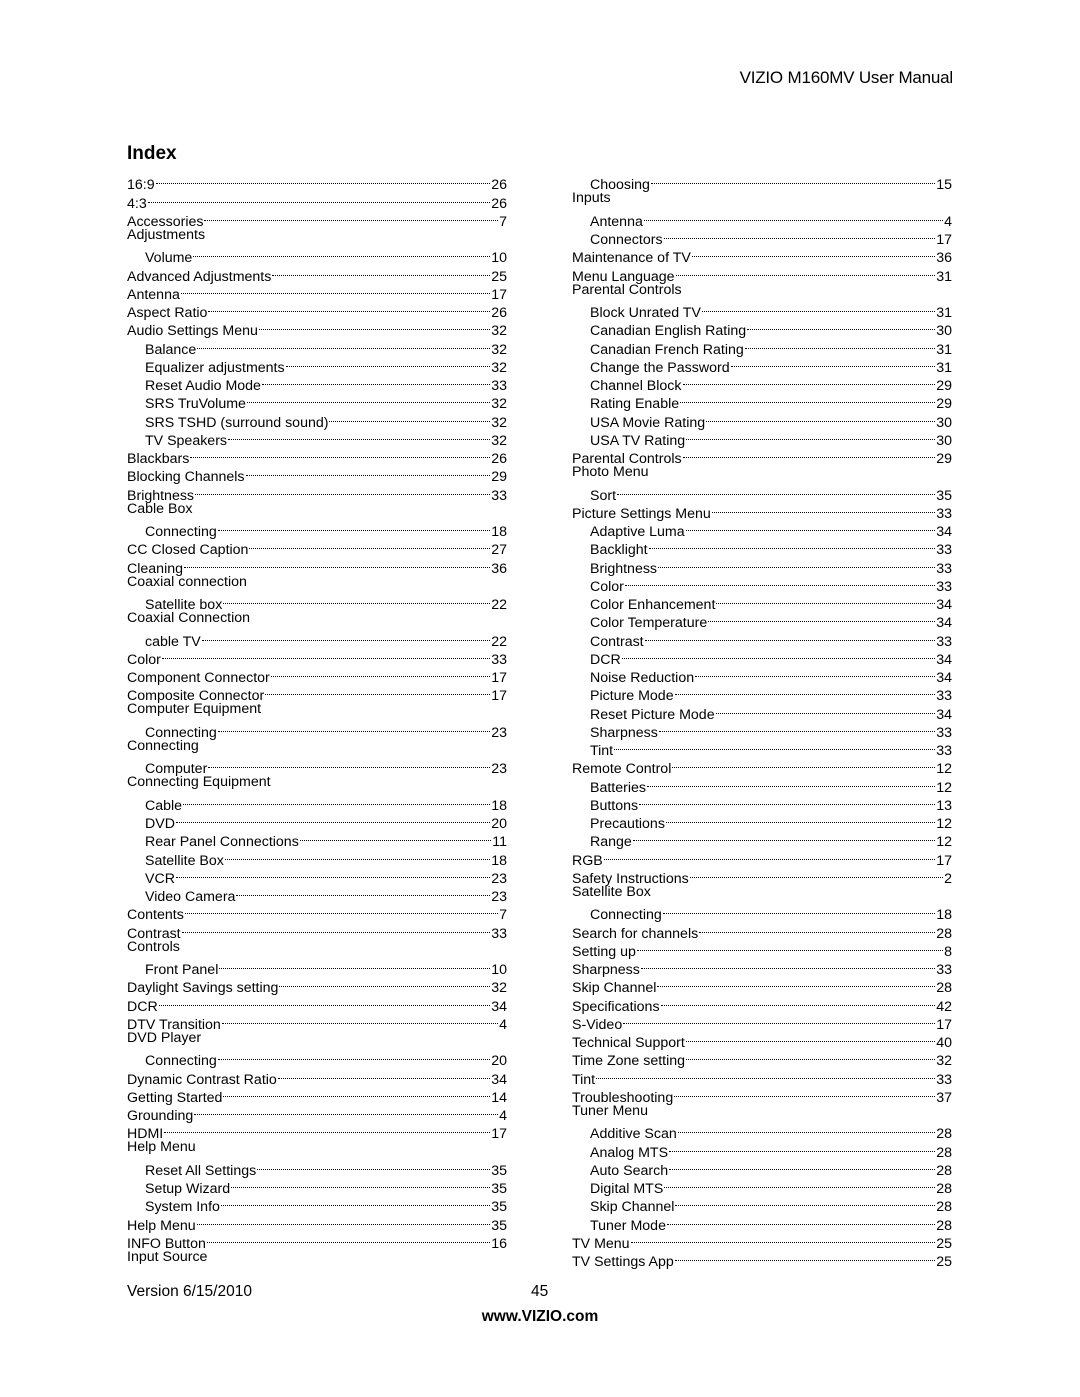 The height and width of the screenshot is (1397, 1080). What do you see at coordinates (194, 709) in the screenshot?
I see `index-entry-label: Computer Equipment` at bounding box center [194, 709].